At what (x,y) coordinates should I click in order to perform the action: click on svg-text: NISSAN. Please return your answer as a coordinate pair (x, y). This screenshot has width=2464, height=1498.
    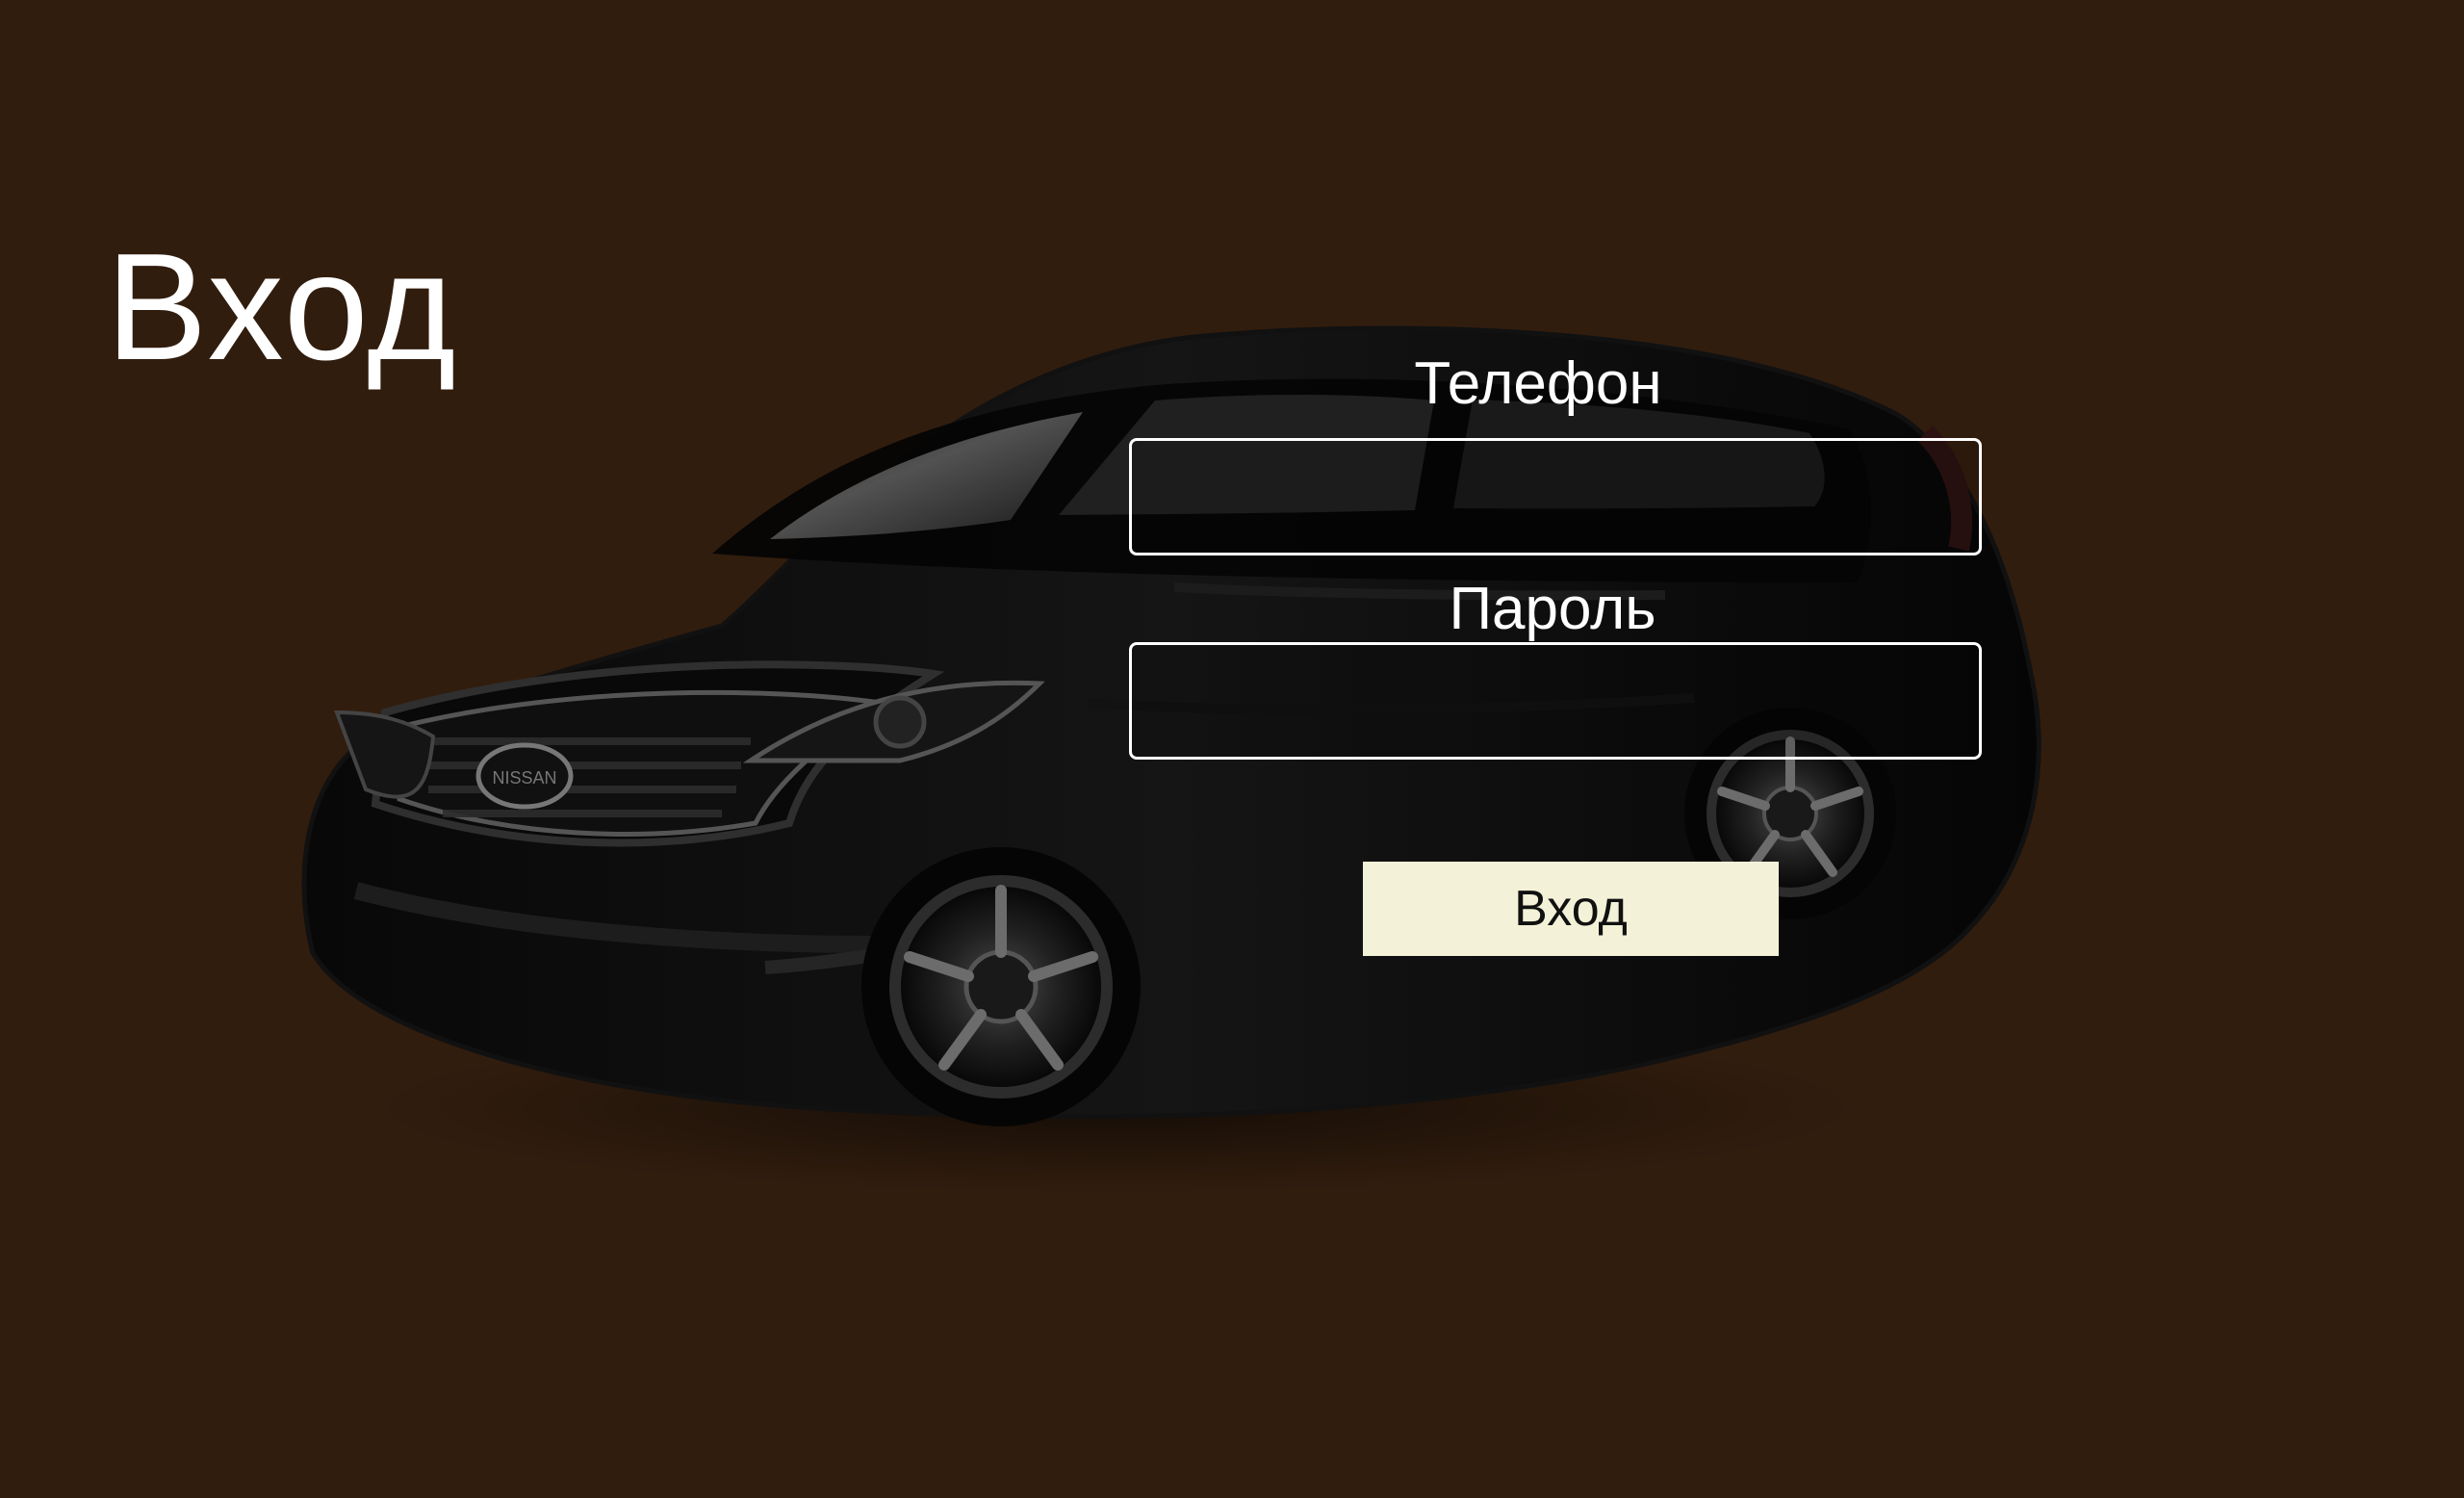
    Looking at the image, I should click on (524, 778).